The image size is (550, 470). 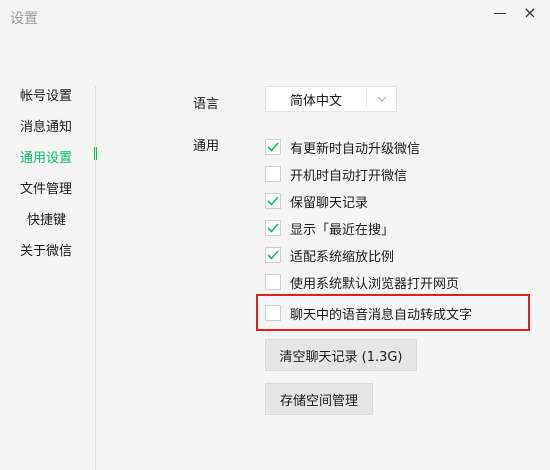 I want to click on close-button: ×, so click(x=530, y=13).